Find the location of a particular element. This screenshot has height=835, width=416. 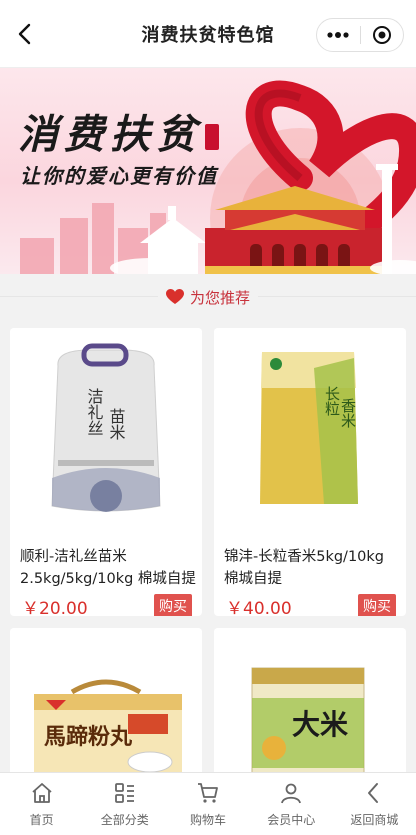

product-card: 大米 is located at coordinates (310, 708).